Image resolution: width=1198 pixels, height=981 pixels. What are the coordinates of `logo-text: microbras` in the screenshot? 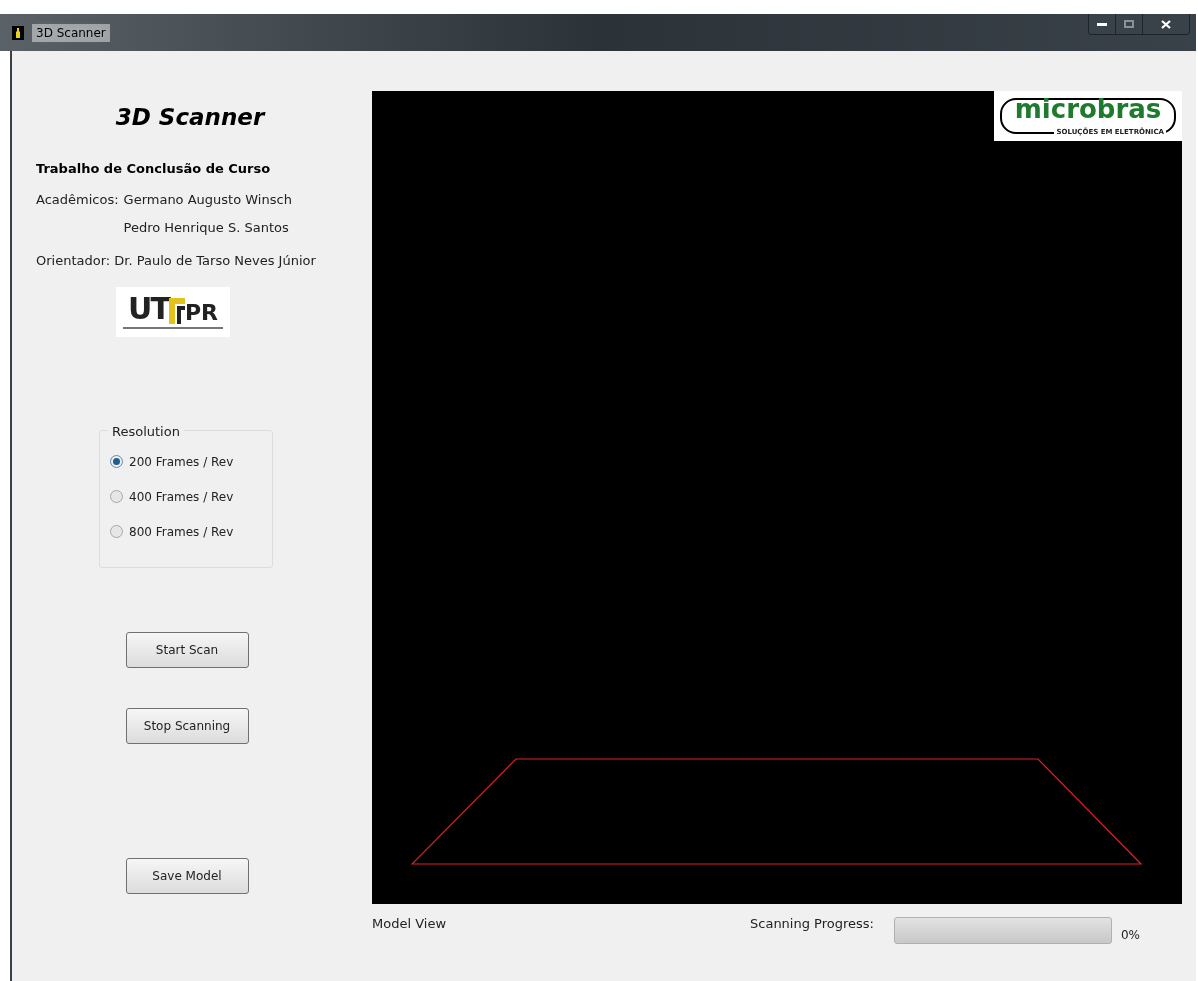 It's located at (1088, 109).